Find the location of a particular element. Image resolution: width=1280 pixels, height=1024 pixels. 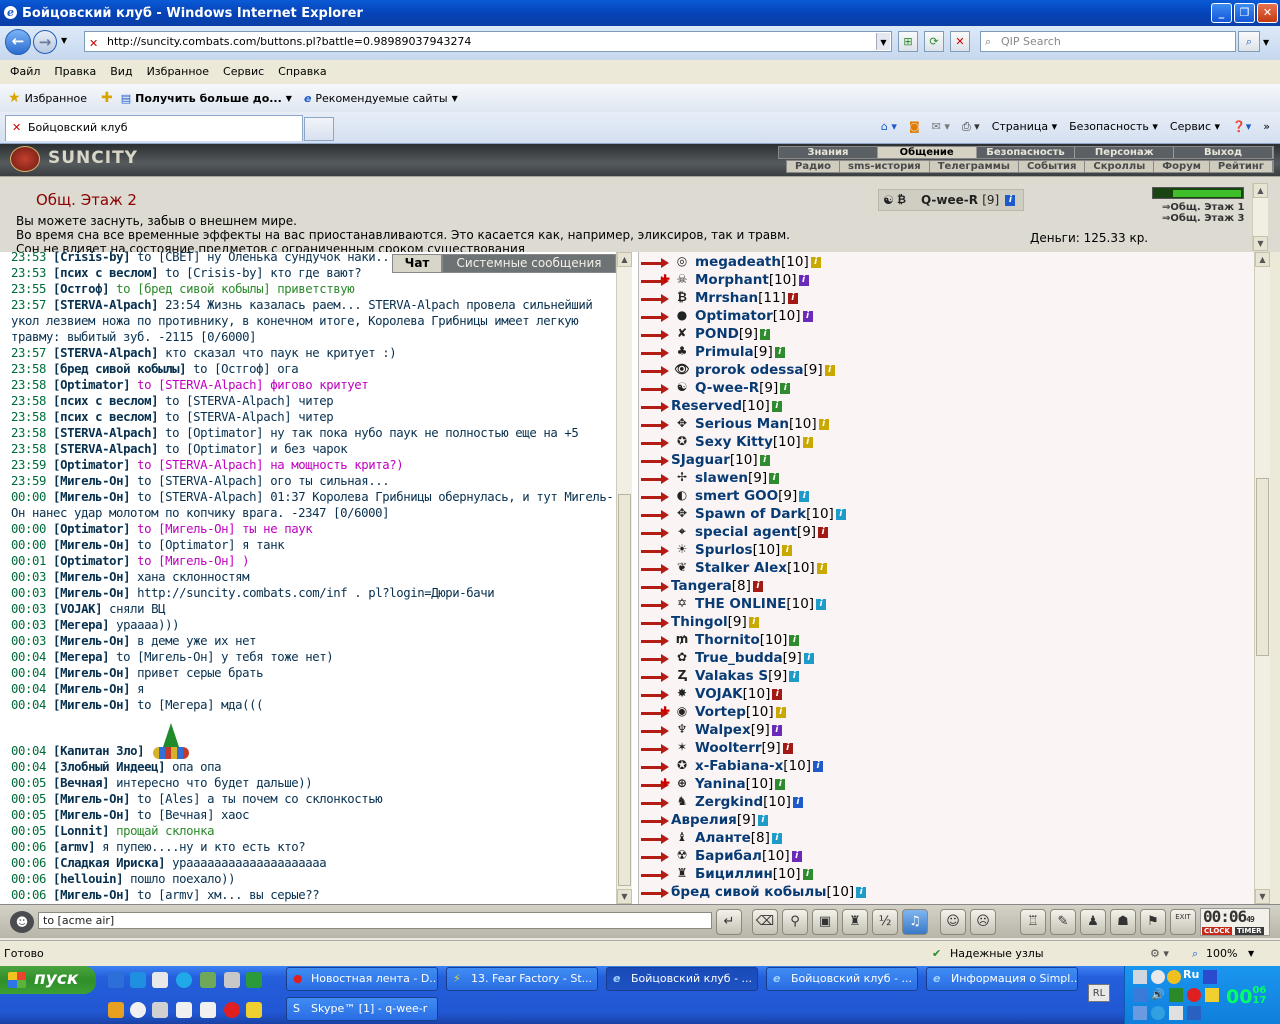

message-nick: [псих с веслом] is located at coordinates (105, 401).